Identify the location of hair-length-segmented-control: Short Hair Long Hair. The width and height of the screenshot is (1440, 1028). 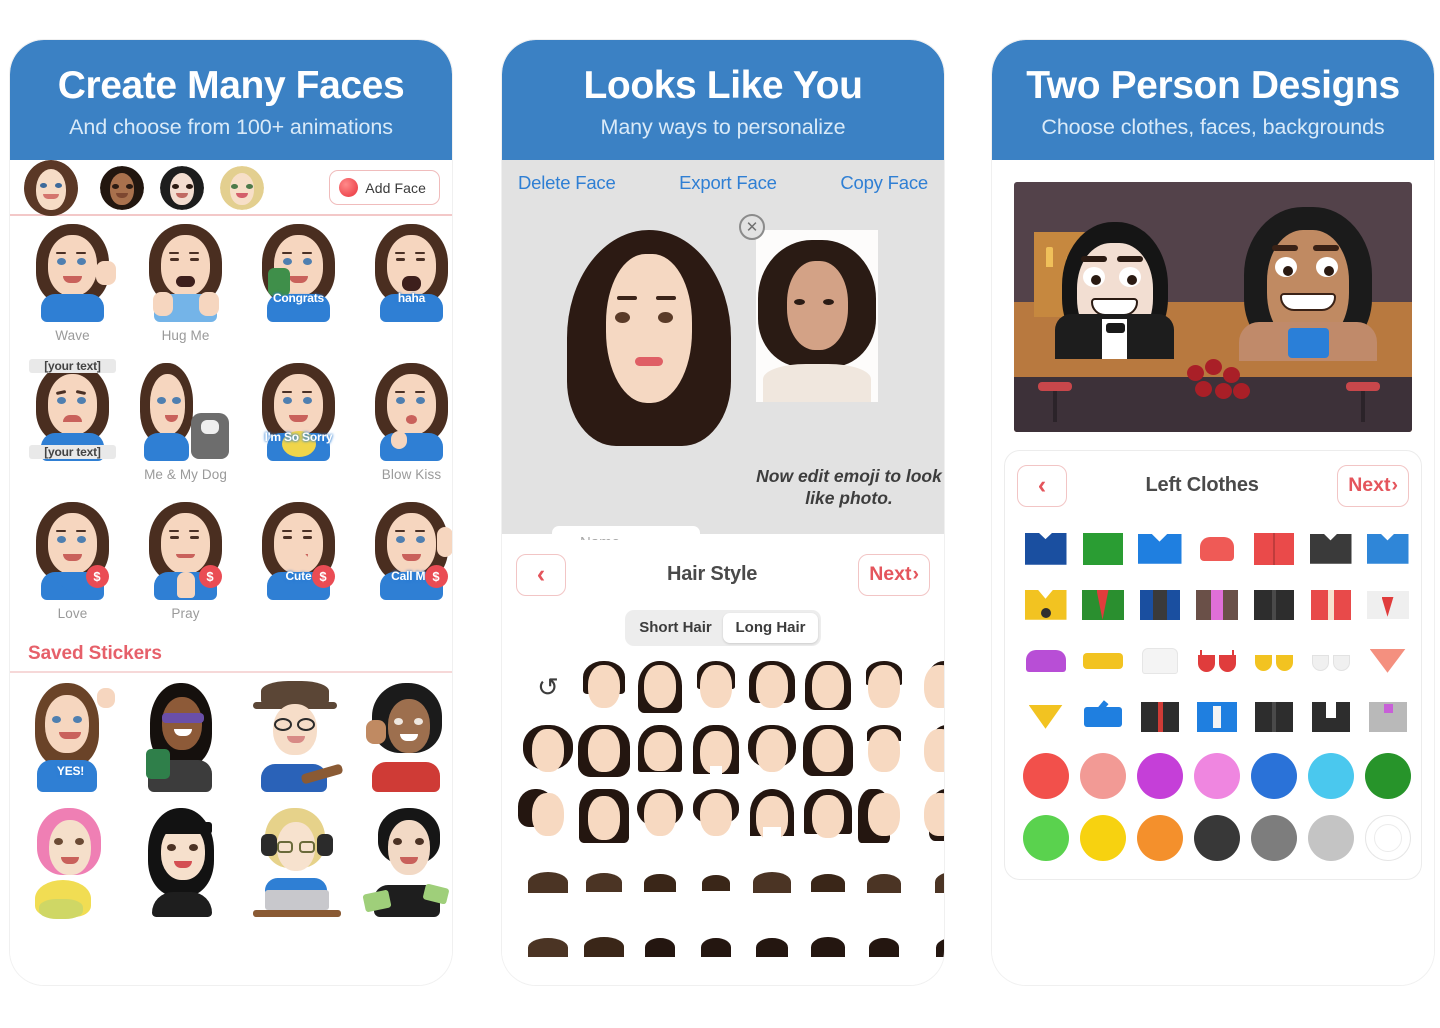
(723, 627).